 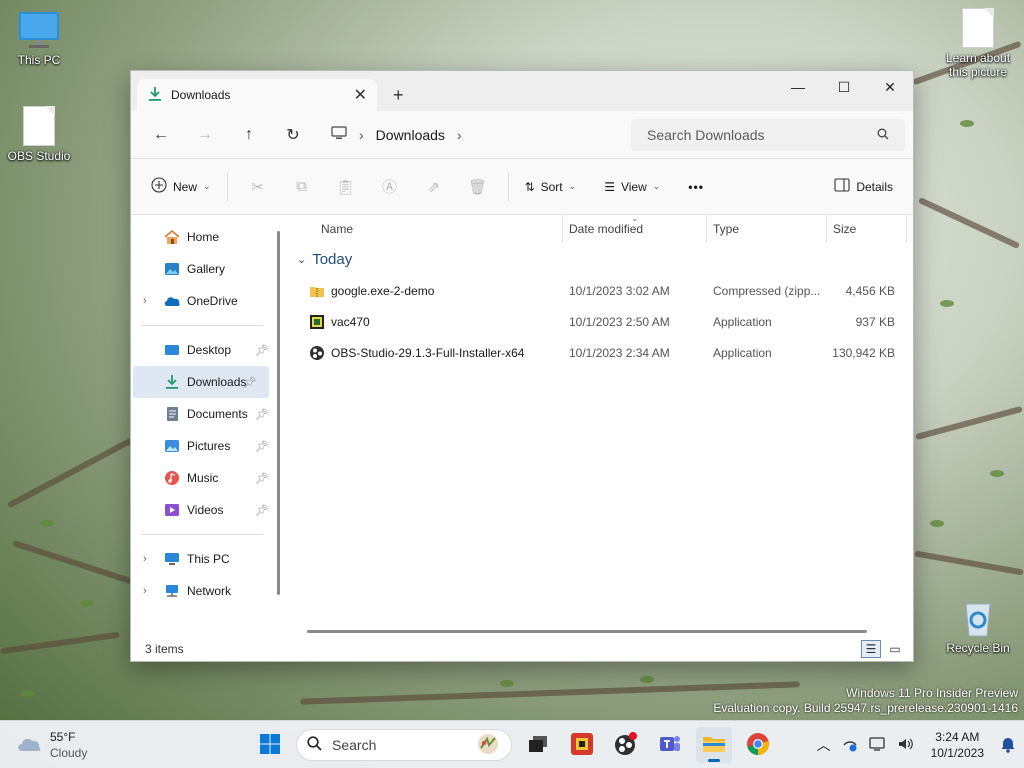 What do you see at coordinates (346, 187) in the screenshot?
I see `paste-button: 📋︎` at bounding box center [346, 187].